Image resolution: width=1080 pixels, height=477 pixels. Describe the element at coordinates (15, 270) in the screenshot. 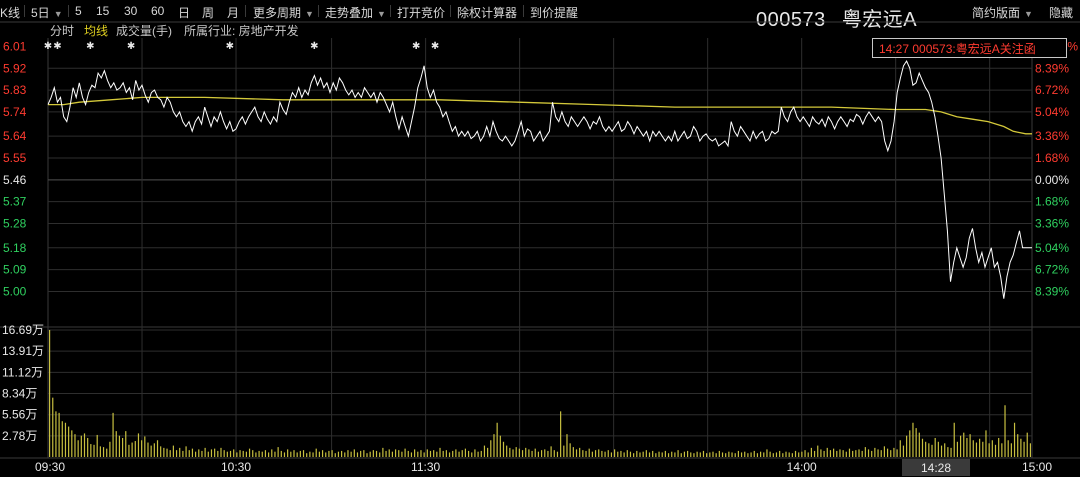

I see `y-tick-label: 5.09` at that location.